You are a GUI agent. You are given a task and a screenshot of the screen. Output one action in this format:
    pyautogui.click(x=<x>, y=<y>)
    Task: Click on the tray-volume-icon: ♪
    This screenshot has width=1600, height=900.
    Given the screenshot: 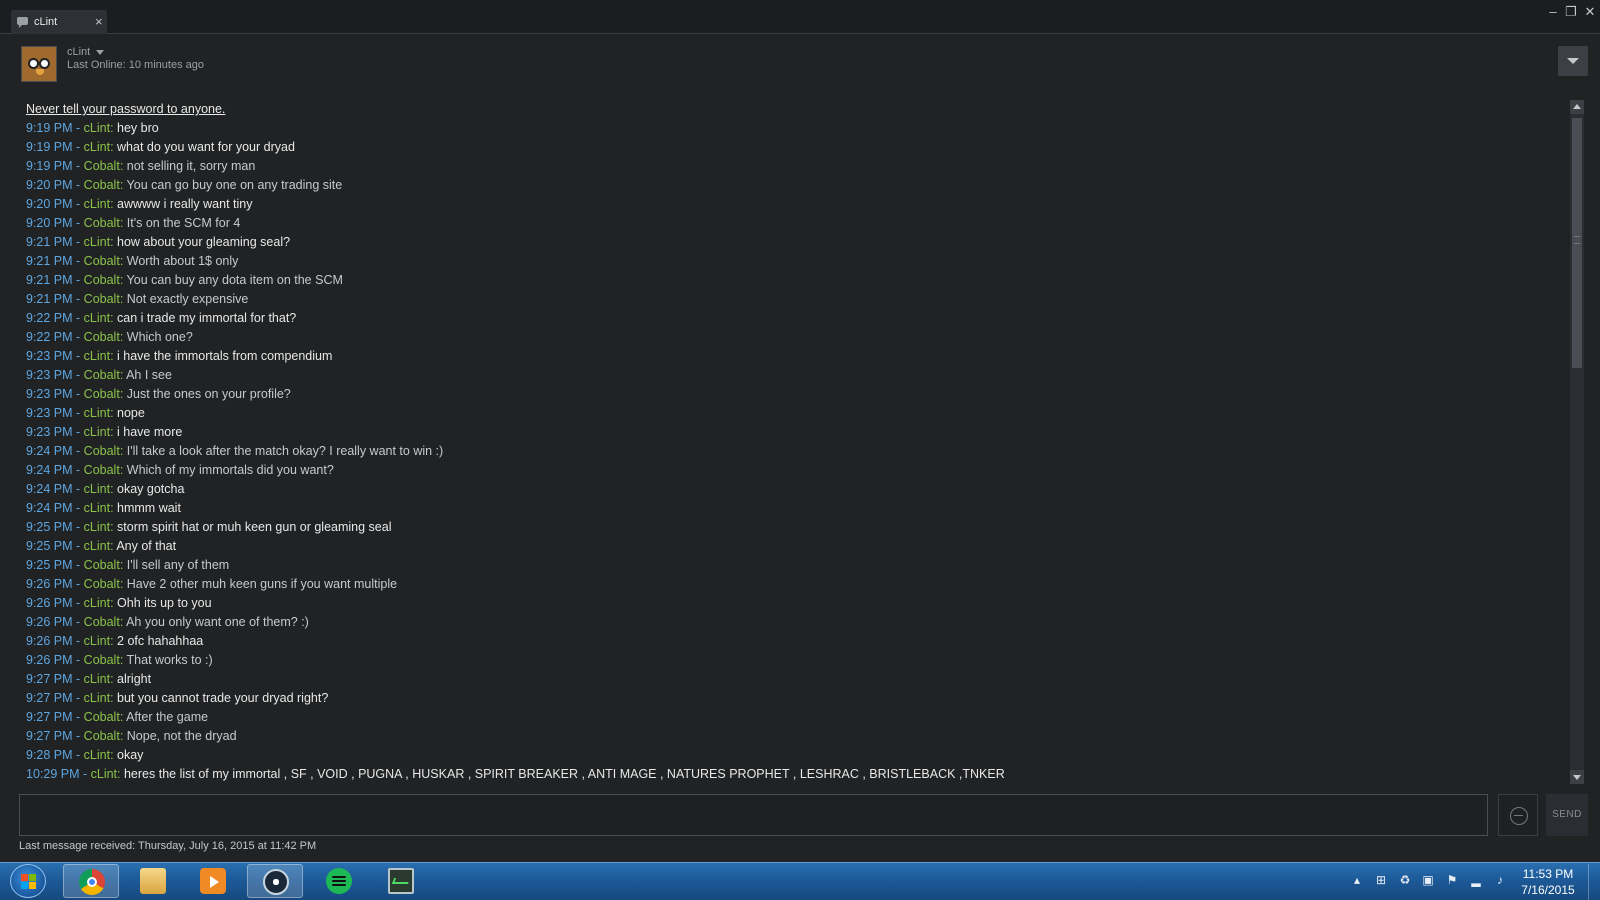 What is the action you would take?
    pyautogui.click(x=1500, y=880)
    